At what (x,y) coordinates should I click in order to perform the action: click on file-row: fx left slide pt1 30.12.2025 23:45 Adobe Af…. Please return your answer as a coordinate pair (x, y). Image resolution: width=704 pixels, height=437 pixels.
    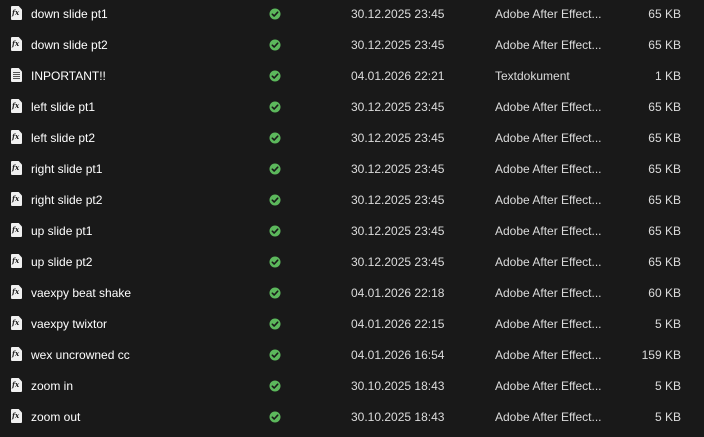
    Looking at the image, I should click on (352, 107).